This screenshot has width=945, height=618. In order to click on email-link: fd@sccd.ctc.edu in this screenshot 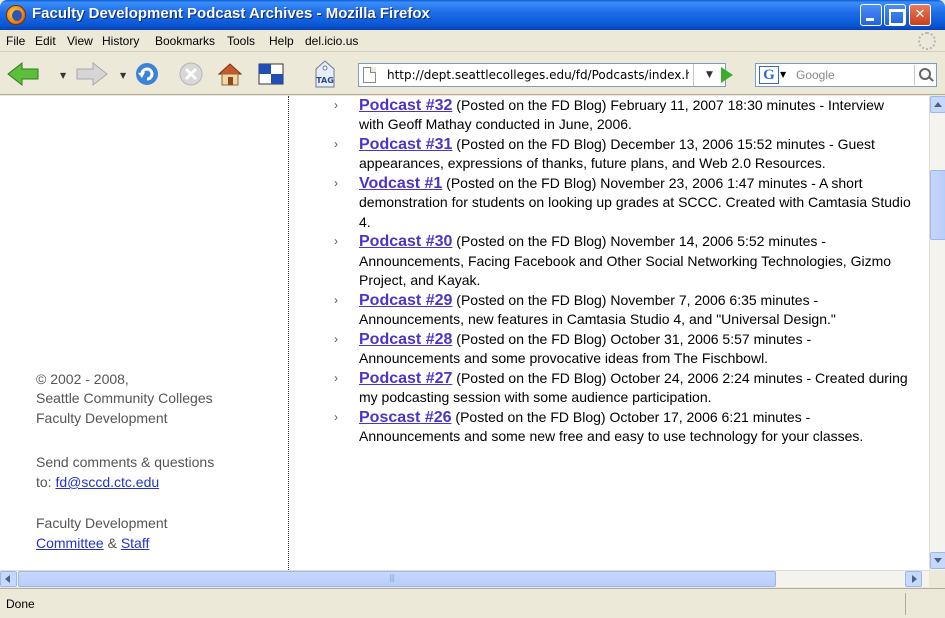, I will do `click(107, 482)`.